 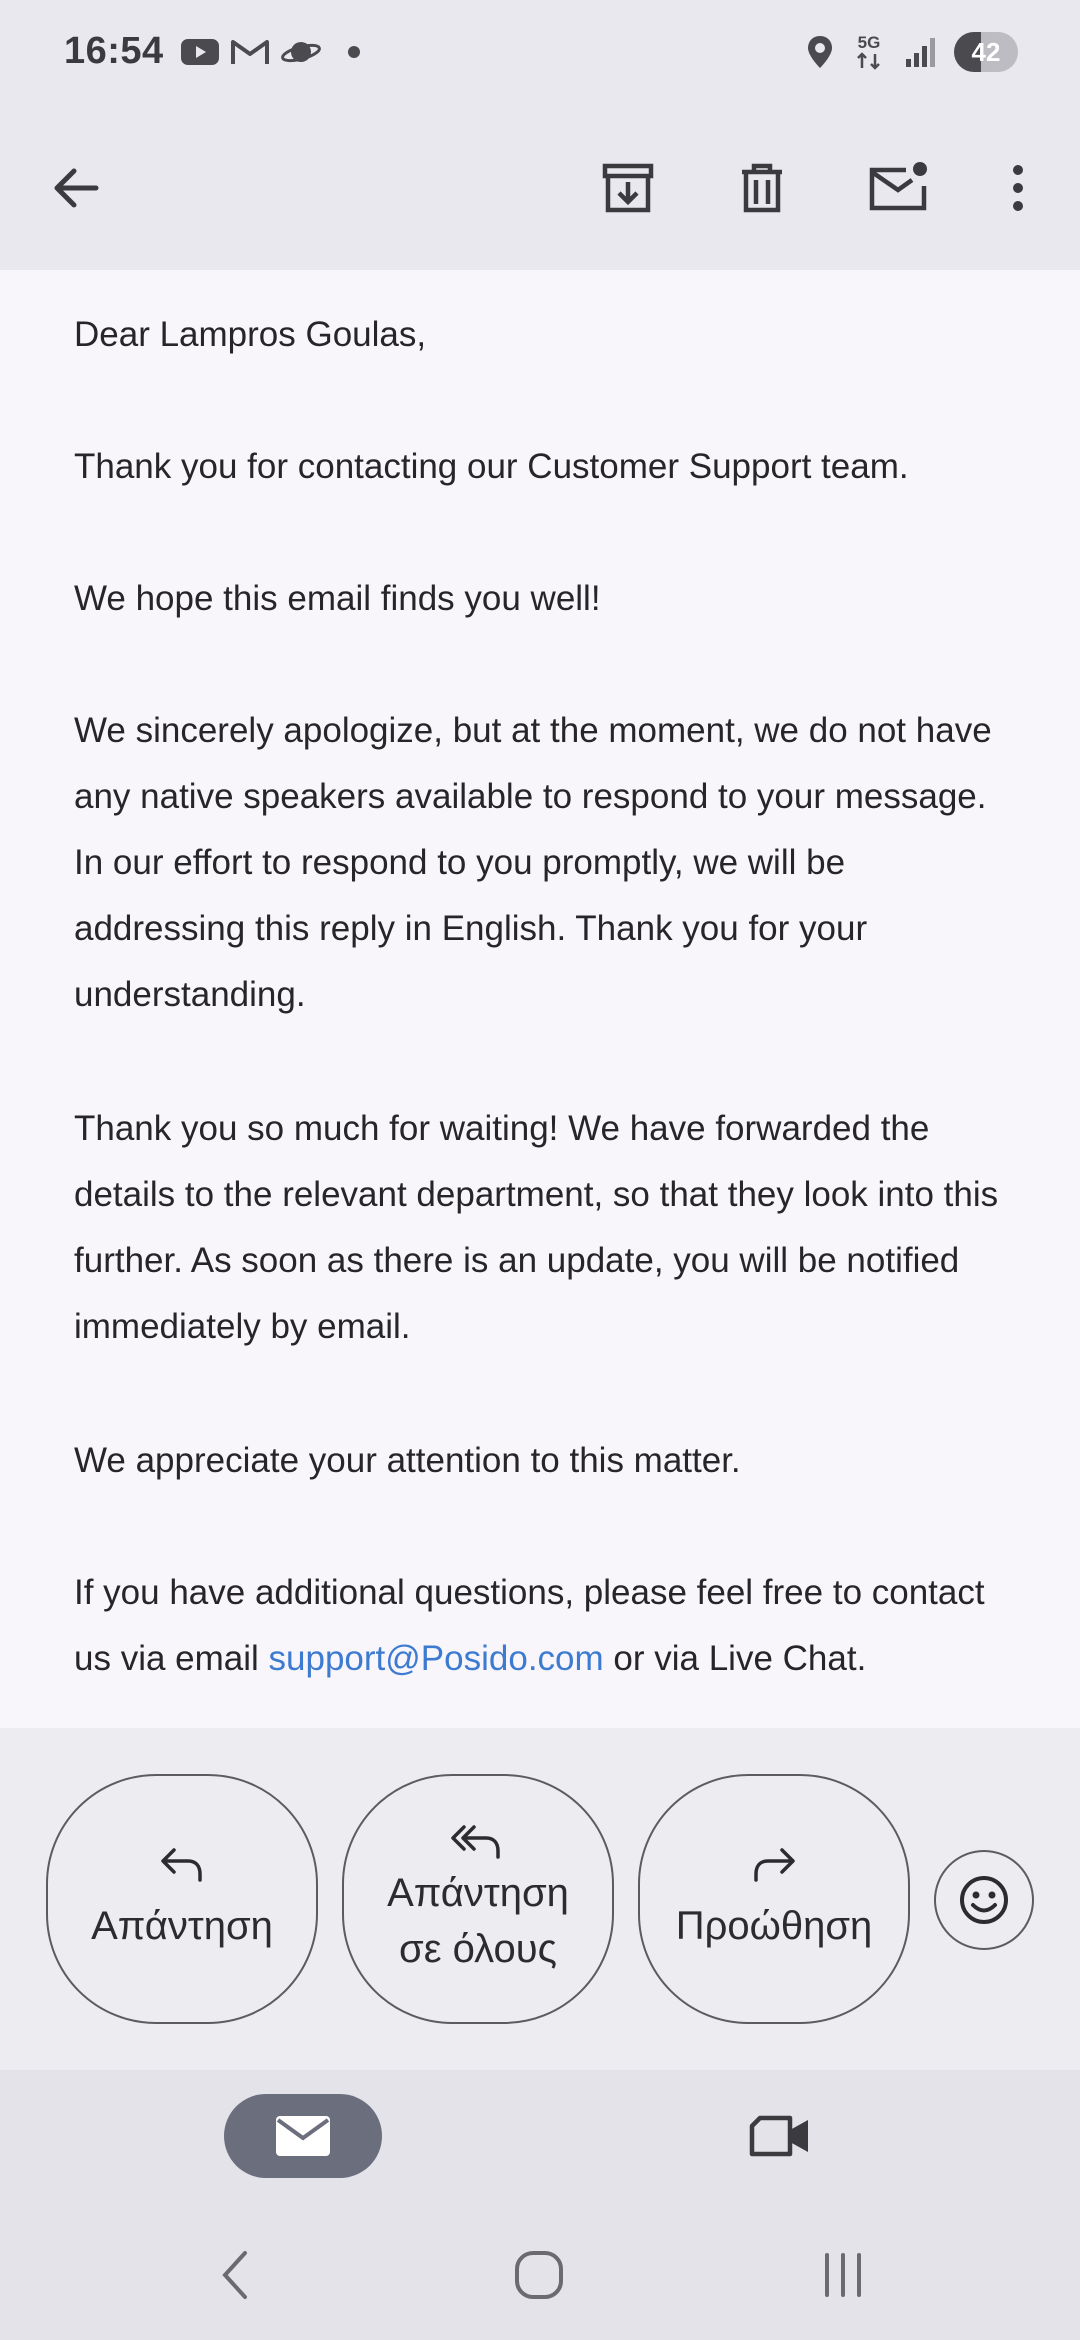 I want to click on status-time: 16:54, so click(x=114, y=51).